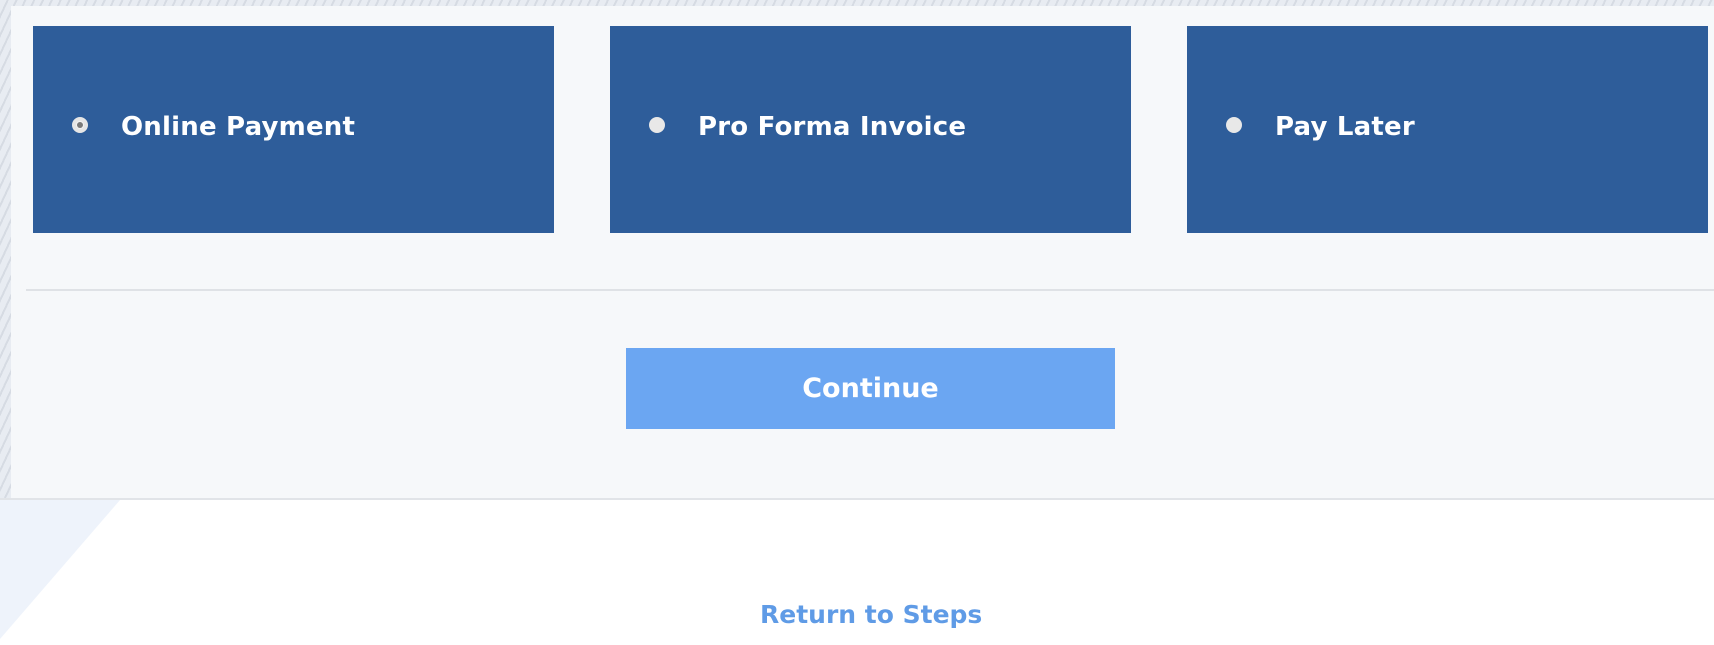  I want to click on continue-button: Continue, so click(870, 388).